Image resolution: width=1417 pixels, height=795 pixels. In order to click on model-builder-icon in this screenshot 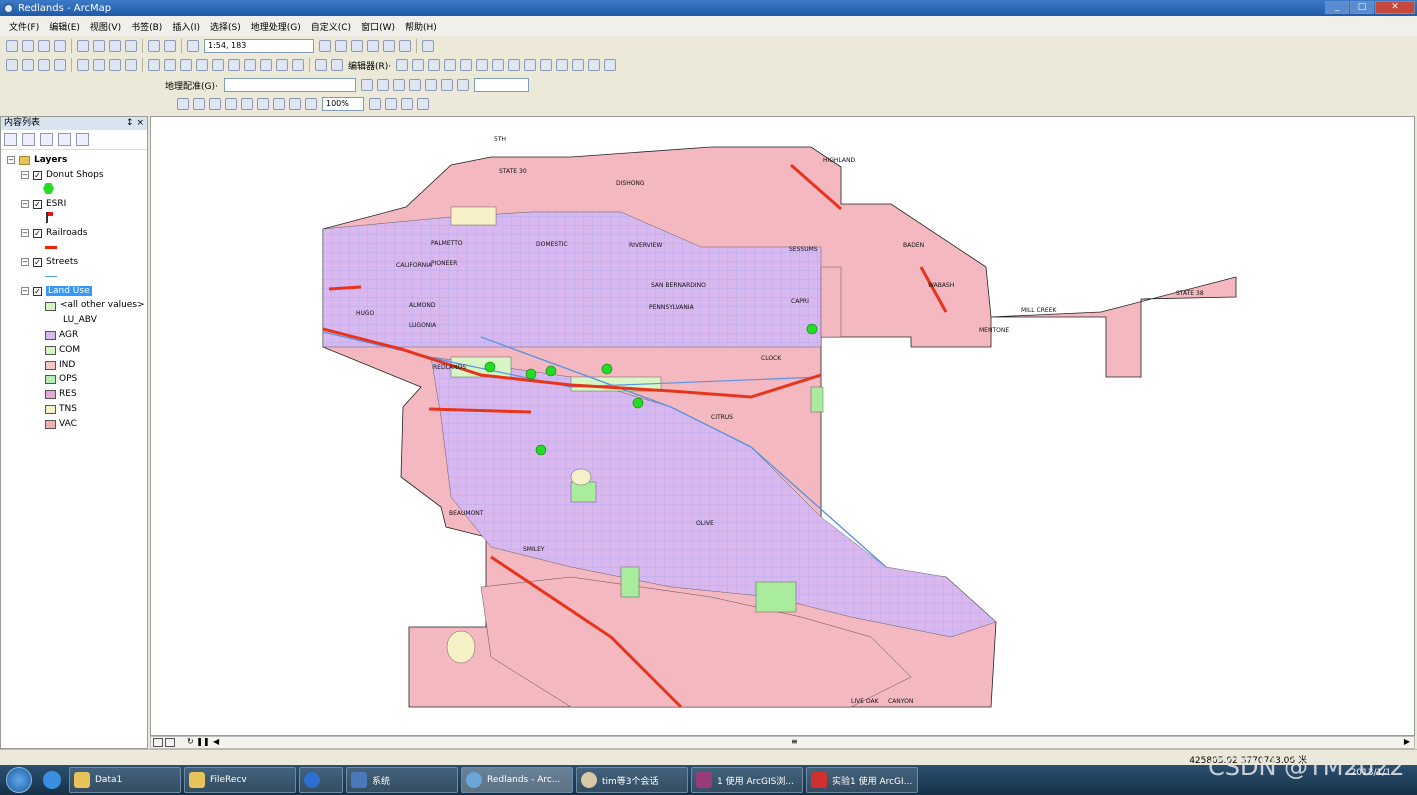, I will do `click(428, 46)`.